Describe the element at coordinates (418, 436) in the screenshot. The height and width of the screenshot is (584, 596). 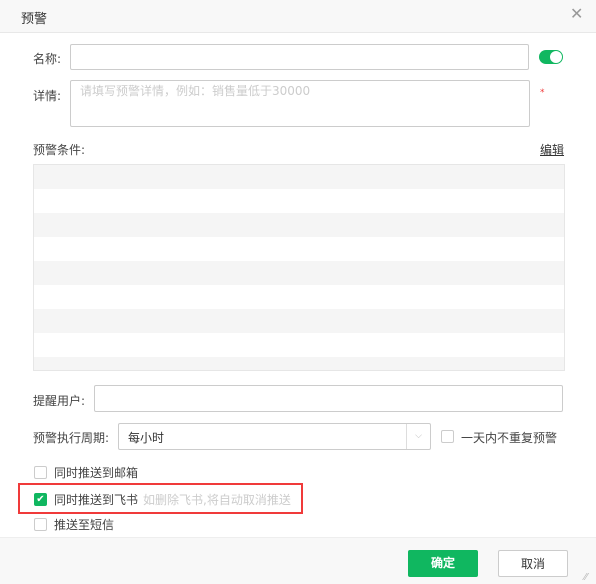
I see `chevron-down-icon: ⌵` at that location.